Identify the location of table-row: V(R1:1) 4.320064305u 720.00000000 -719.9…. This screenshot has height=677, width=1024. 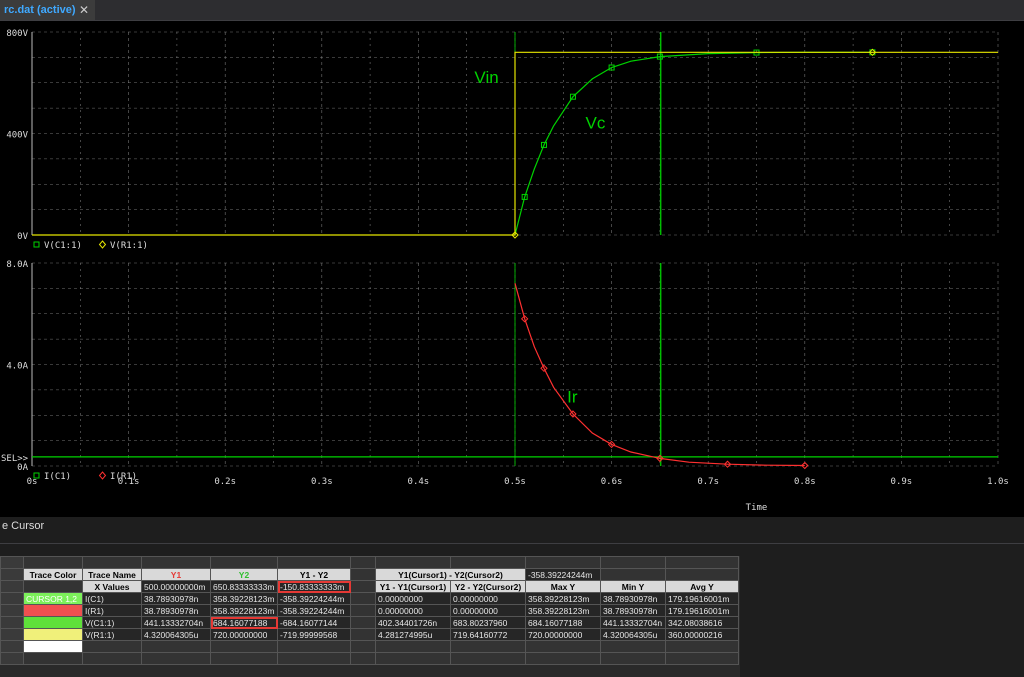
(369, 634).